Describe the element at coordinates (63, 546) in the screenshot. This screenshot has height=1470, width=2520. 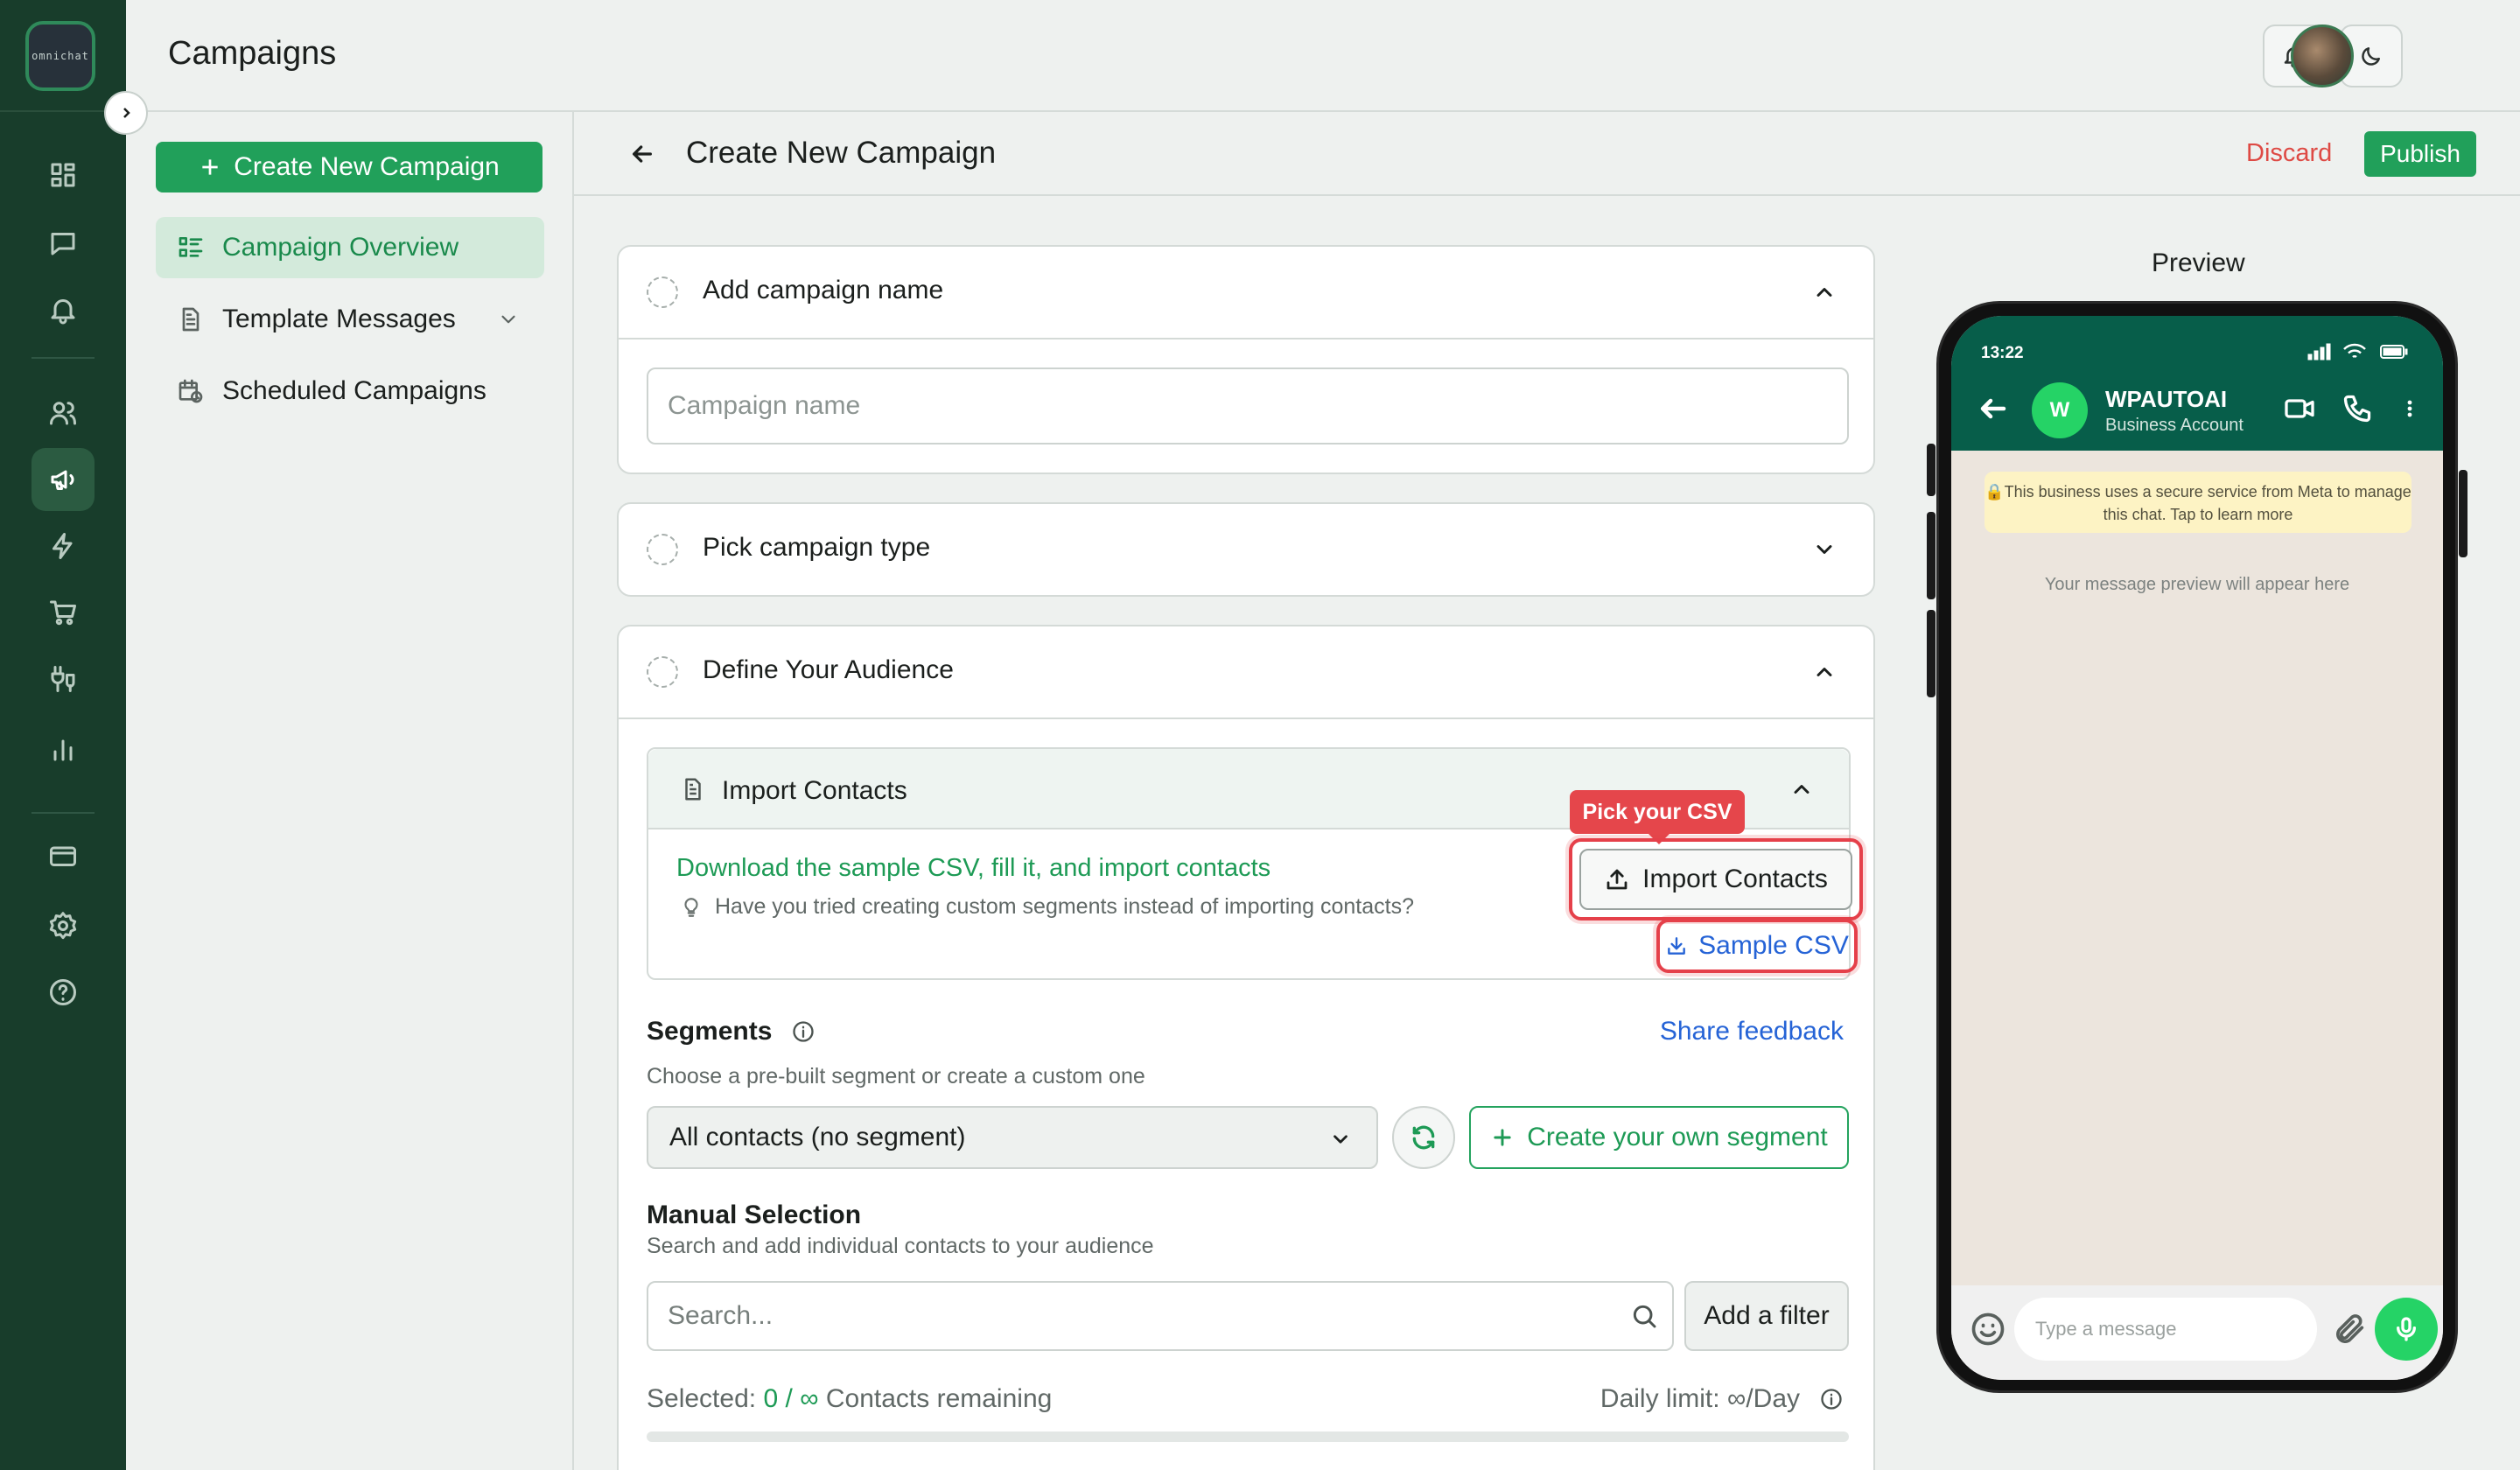
I see `rail-automation` at that location.